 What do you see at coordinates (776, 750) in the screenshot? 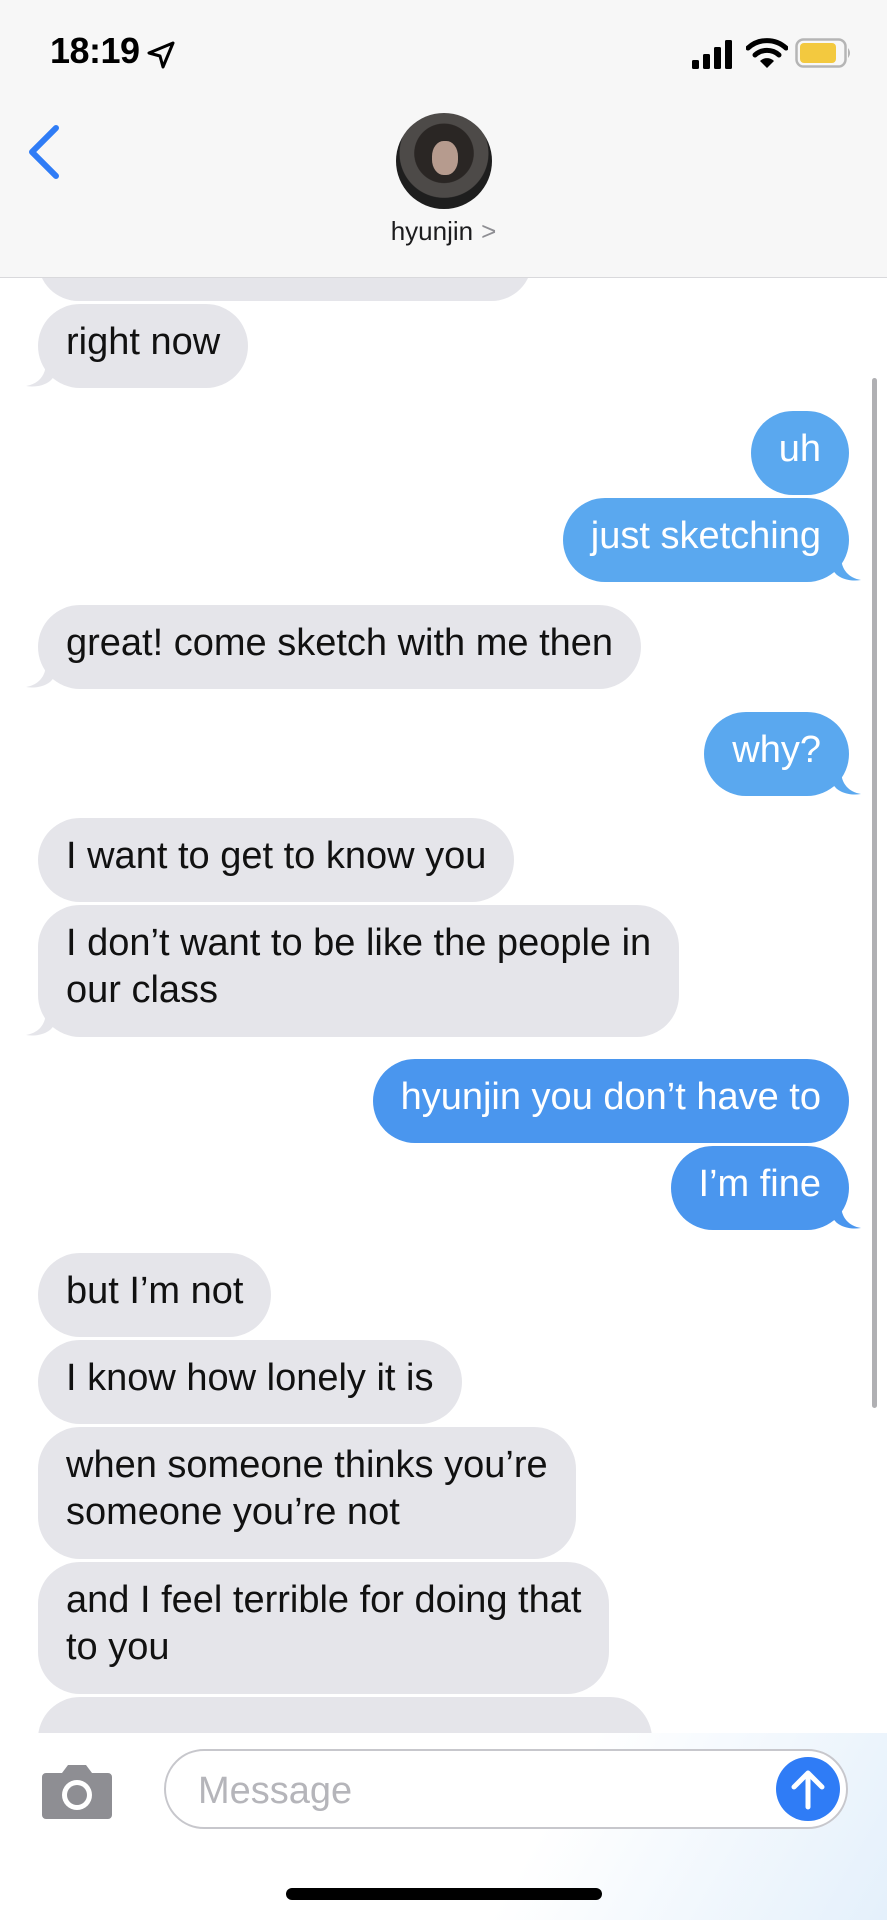
I see `message-text: why?` at bounding box center [776, 750].